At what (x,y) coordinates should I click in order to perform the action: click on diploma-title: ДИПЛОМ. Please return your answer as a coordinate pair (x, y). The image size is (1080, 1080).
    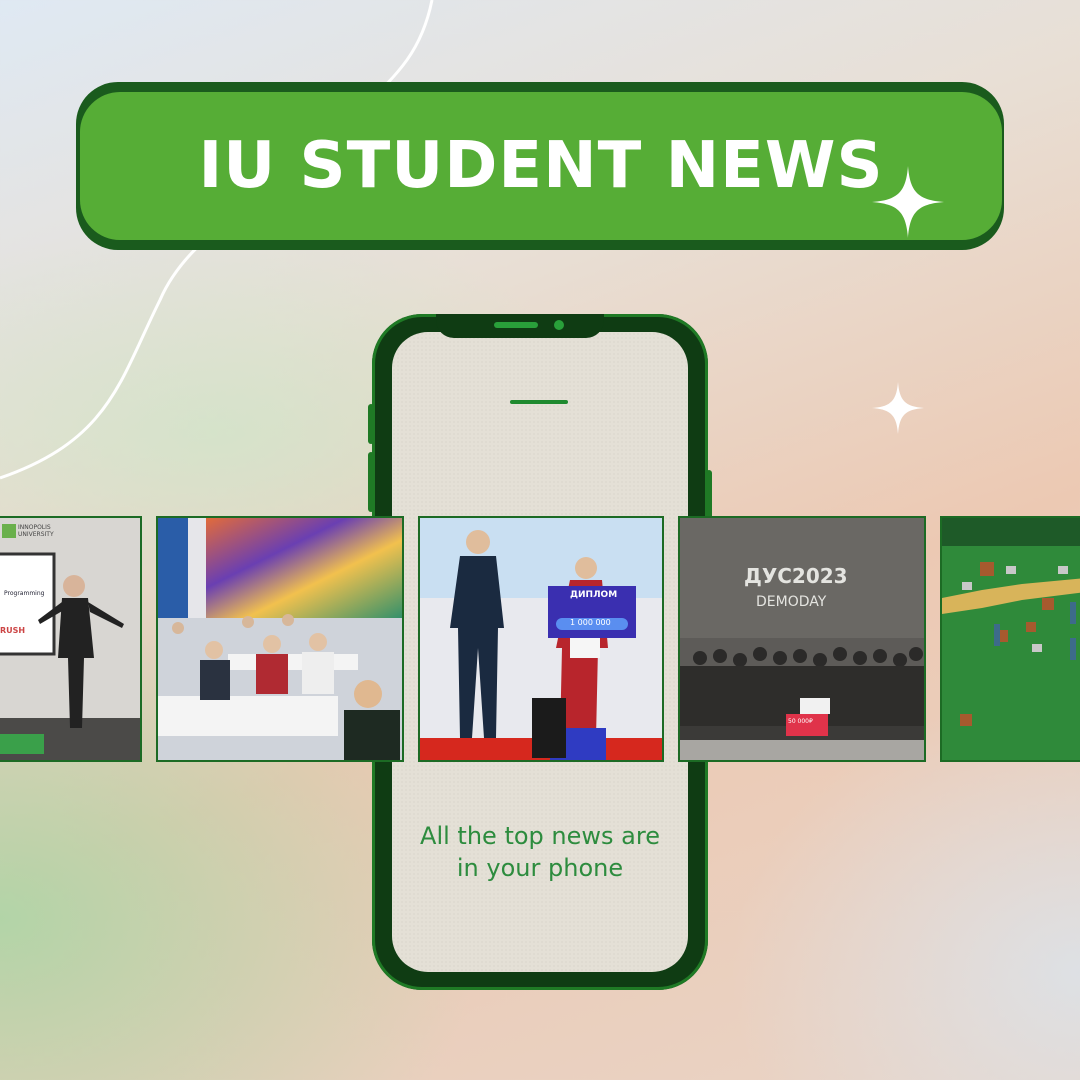
    Looking at the image, I should click on (594, 595).